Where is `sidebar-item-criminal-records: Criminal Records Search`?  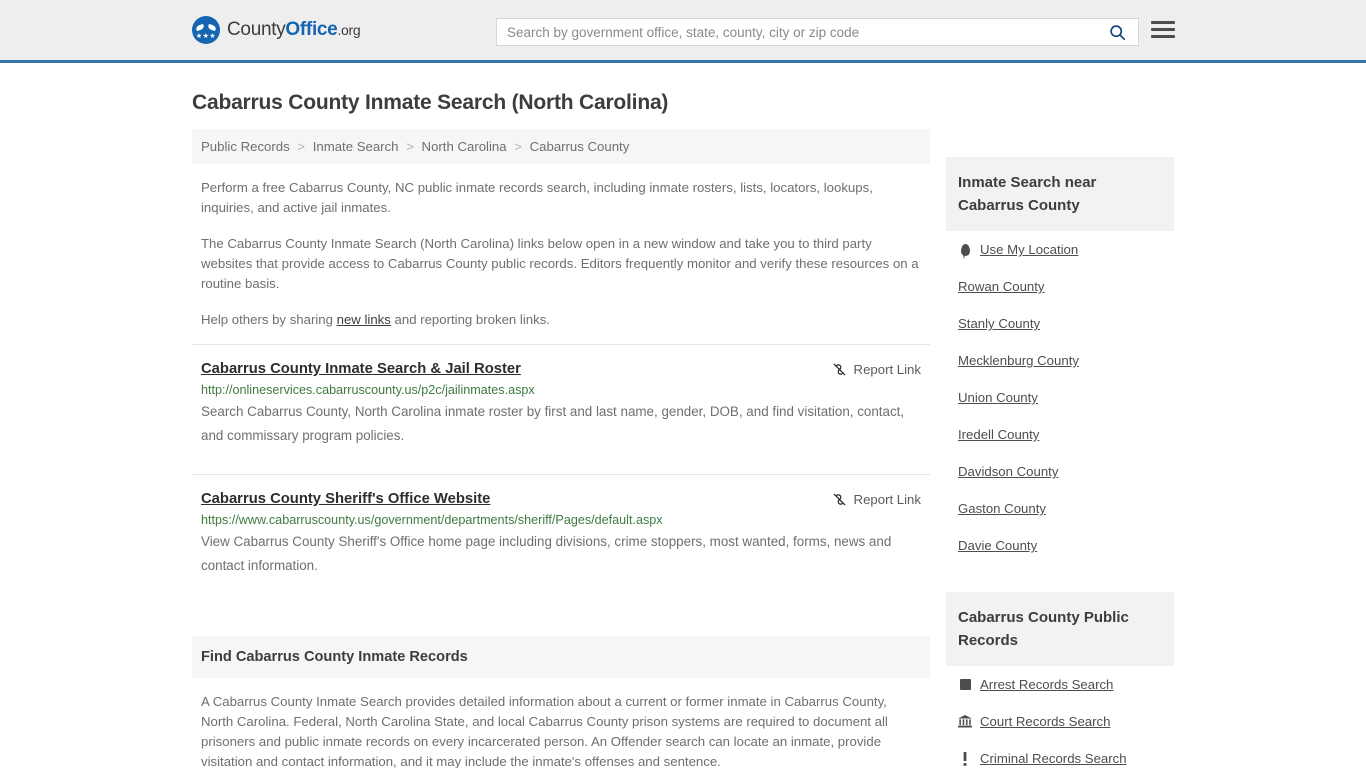 sidebar-item-criminal-records: Criminal Records Search is located at coordinates (1066, 754).